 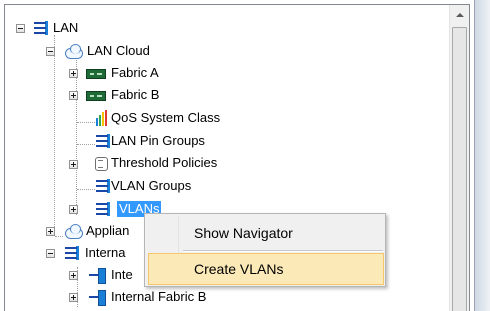 What do you see at coordinates (118, 51) in the screenshot?
I see `tree-item-lan-cloud: LAN Cloud` at bounding box center [118, 51].